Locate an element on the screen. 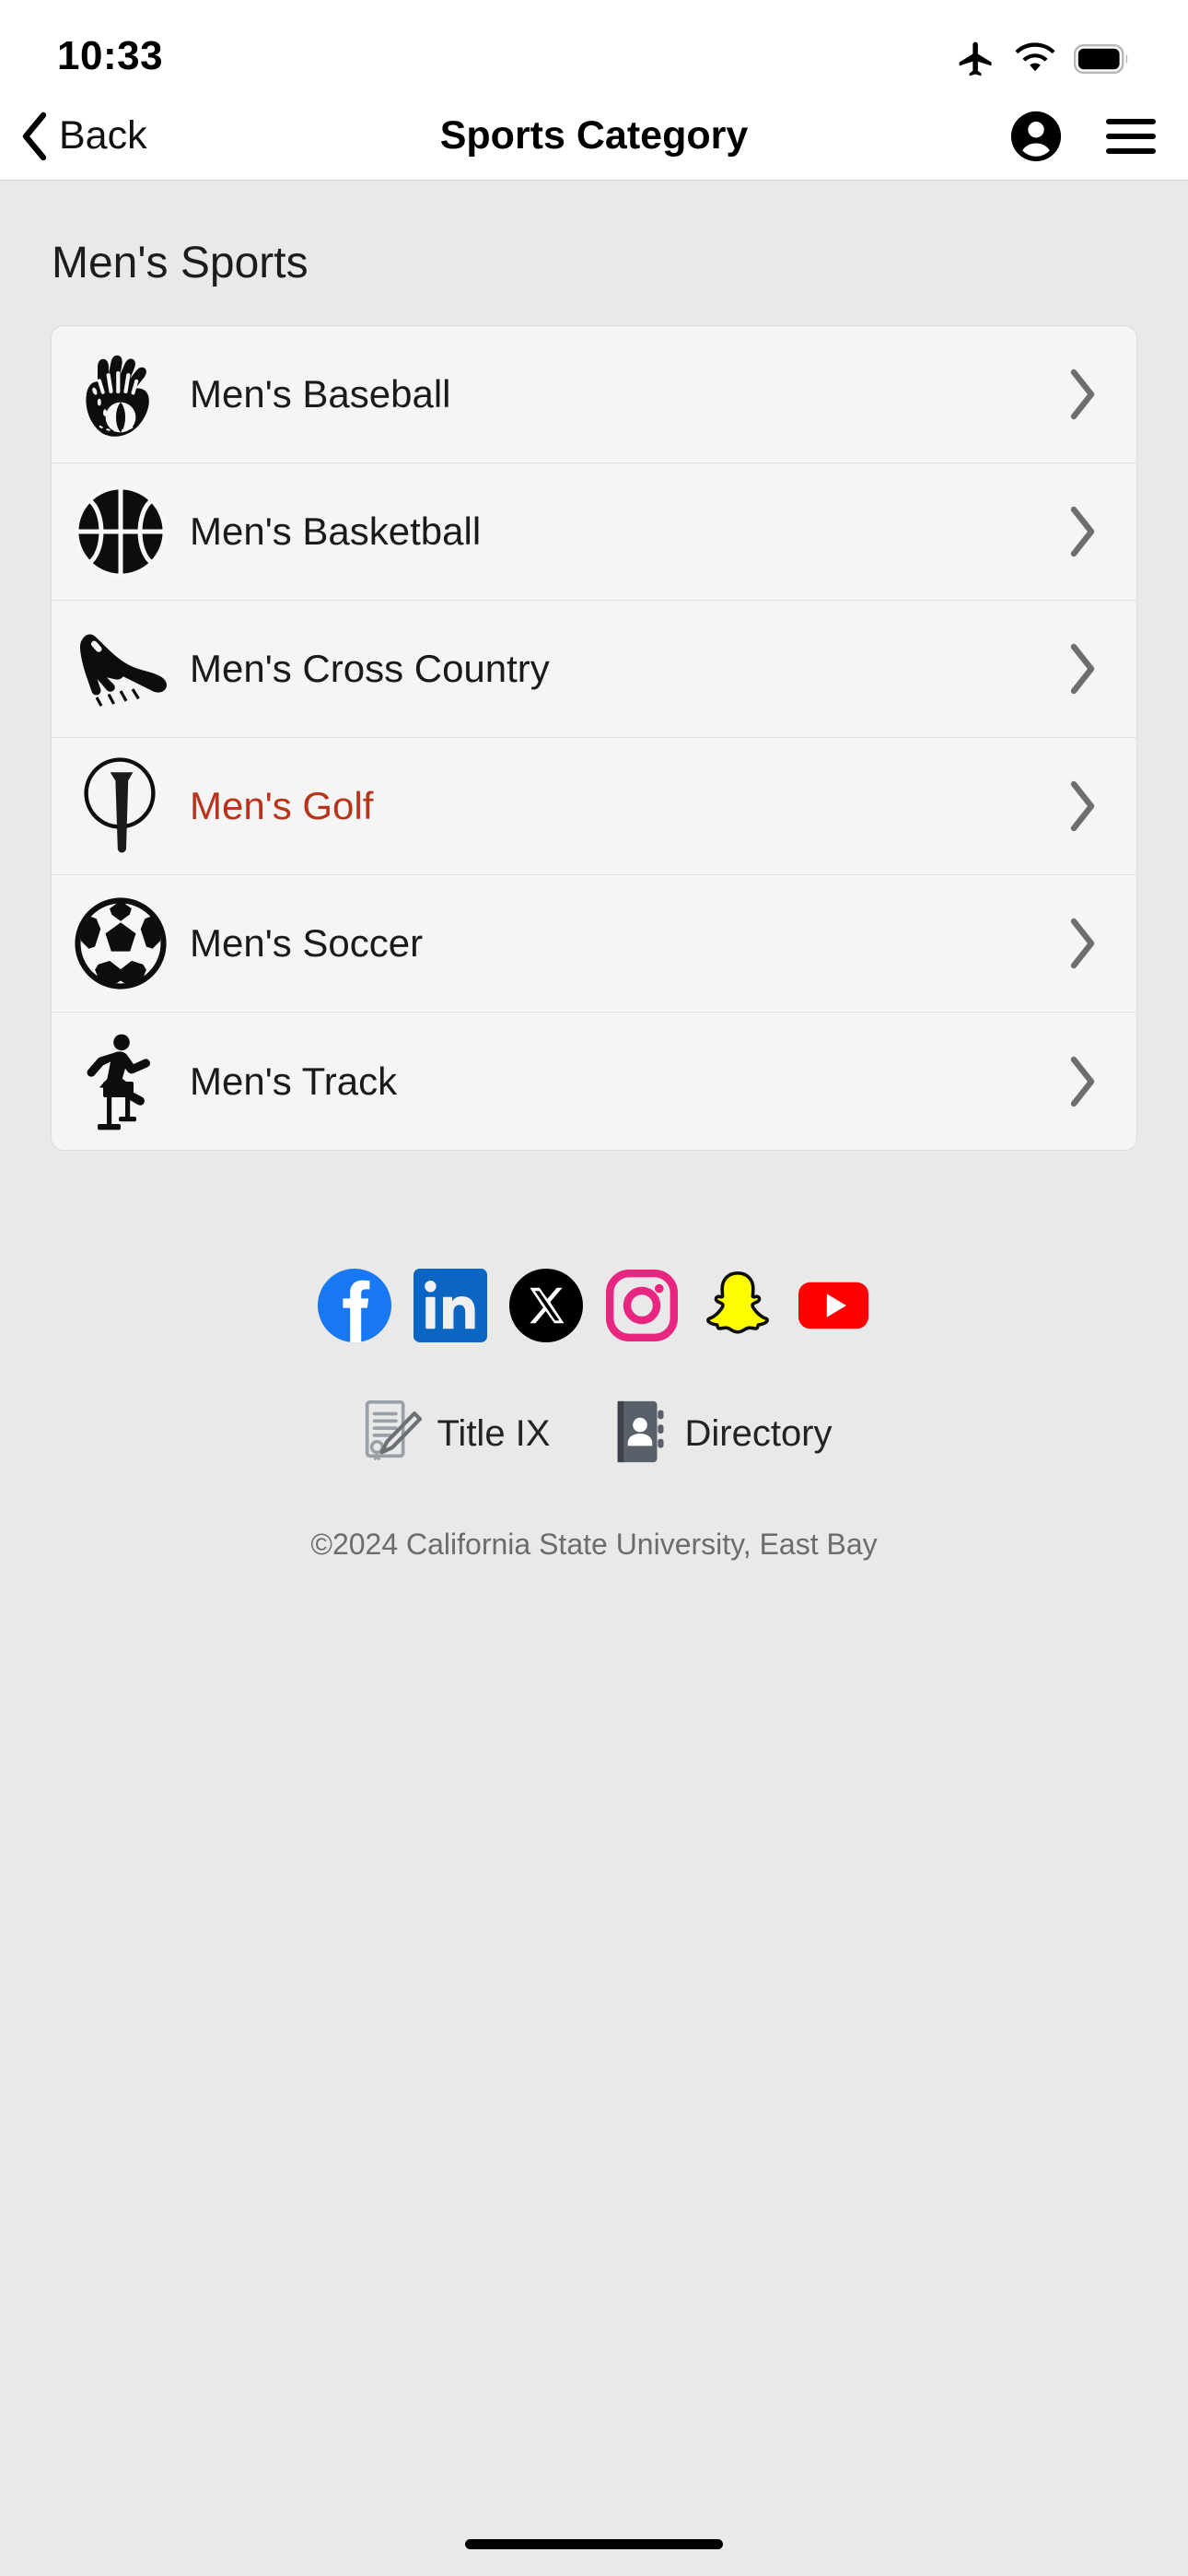 Image resolution: width=1188 pixels, height=2576 pixels. status-indicators is located at coordinates (1043, 59).